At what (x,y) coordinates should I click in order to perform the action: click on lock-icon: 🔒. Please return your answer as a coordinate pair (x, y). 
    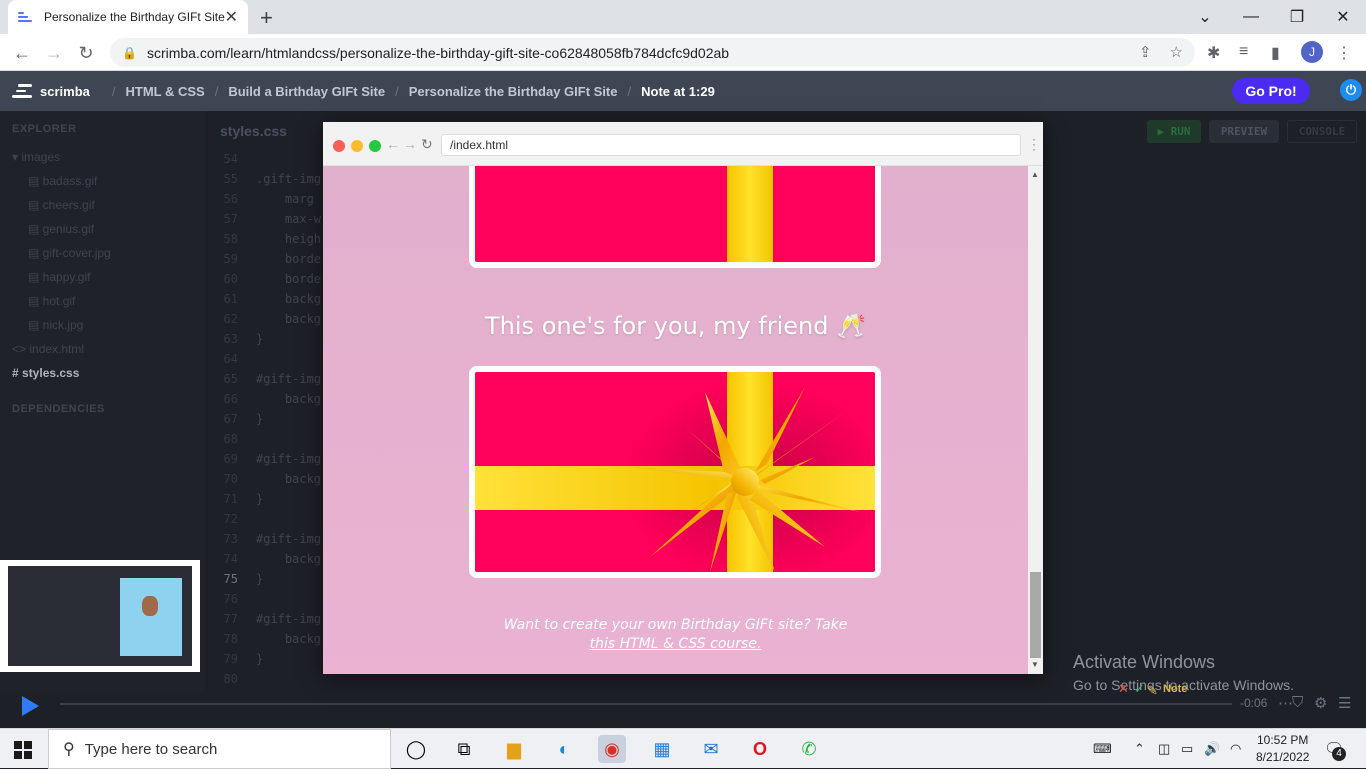
    Looking at the image, I should click on (129, 52).